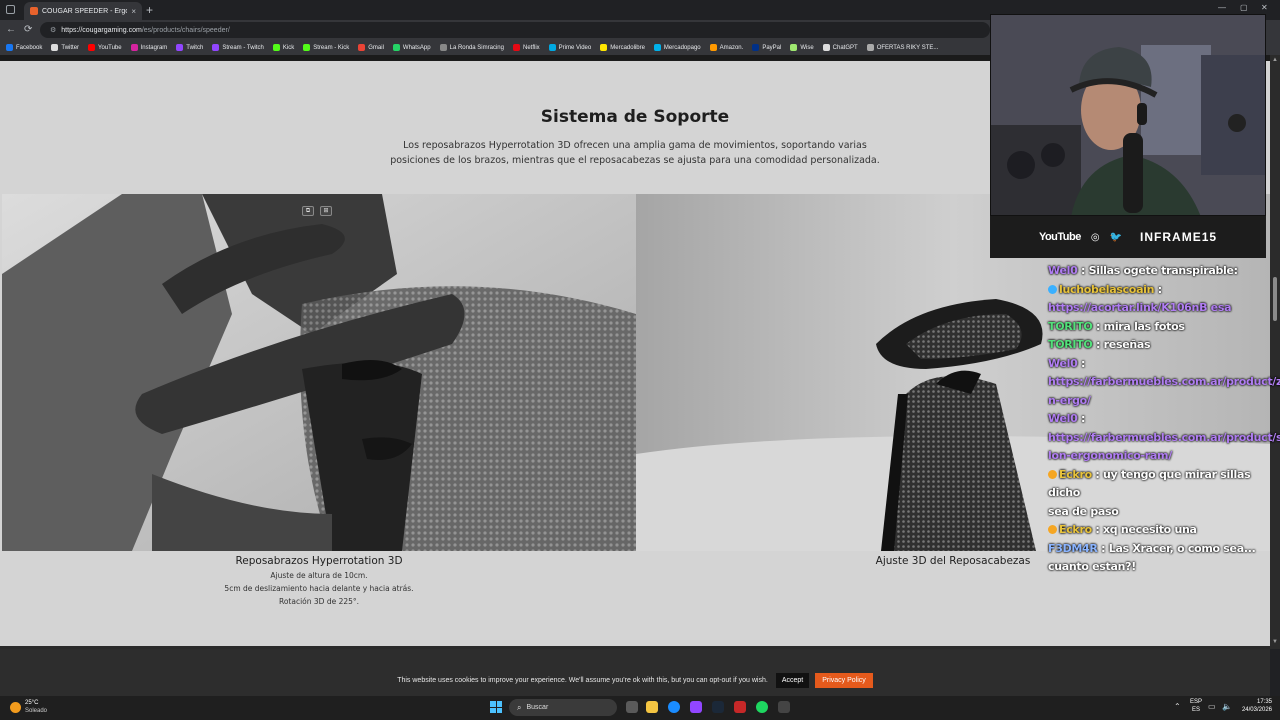 The image size is (1280, 720). I want to click on chat-message: n-ergo/, so click(1159, 401).